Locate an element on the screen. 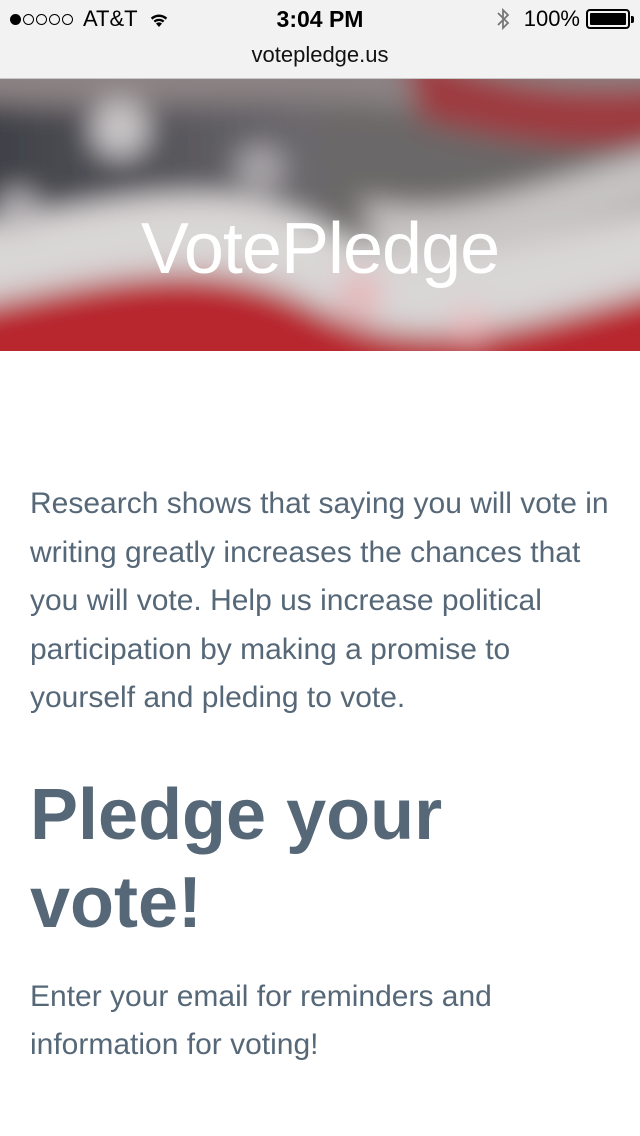 The width and height of the screenshot is (640, 1136). status-right: 100% is located at coordinates (565, 19).